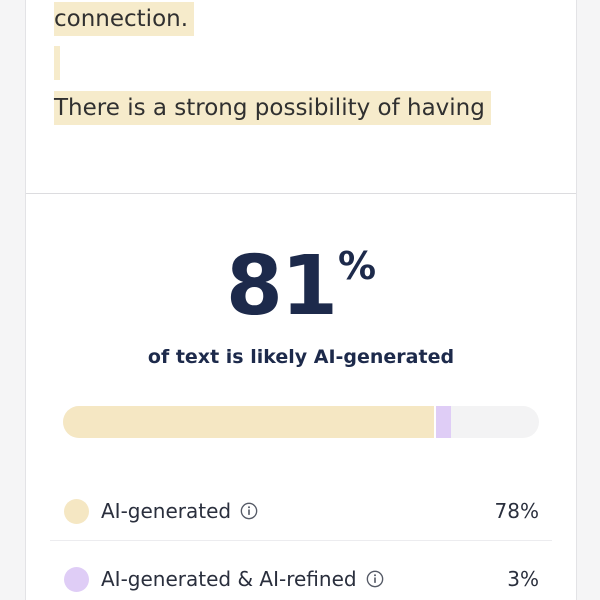 The height and width of the screenshot is (600, 600). Describe the element at coordinates (249, 422) in the screenshot. I see `bar-segment-ai-generated` at that location.